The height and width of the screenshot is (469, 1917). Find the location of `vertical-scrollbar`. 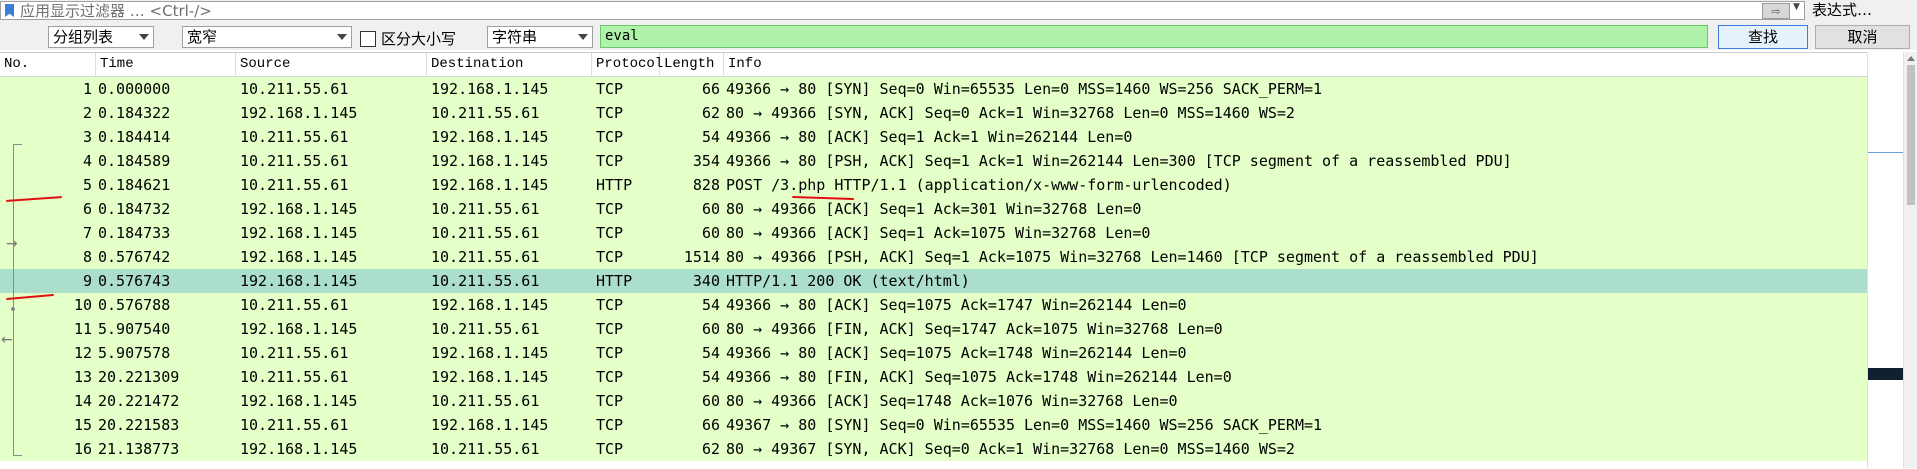

vertical-scrollbar is located at coordinates (1910, 260).